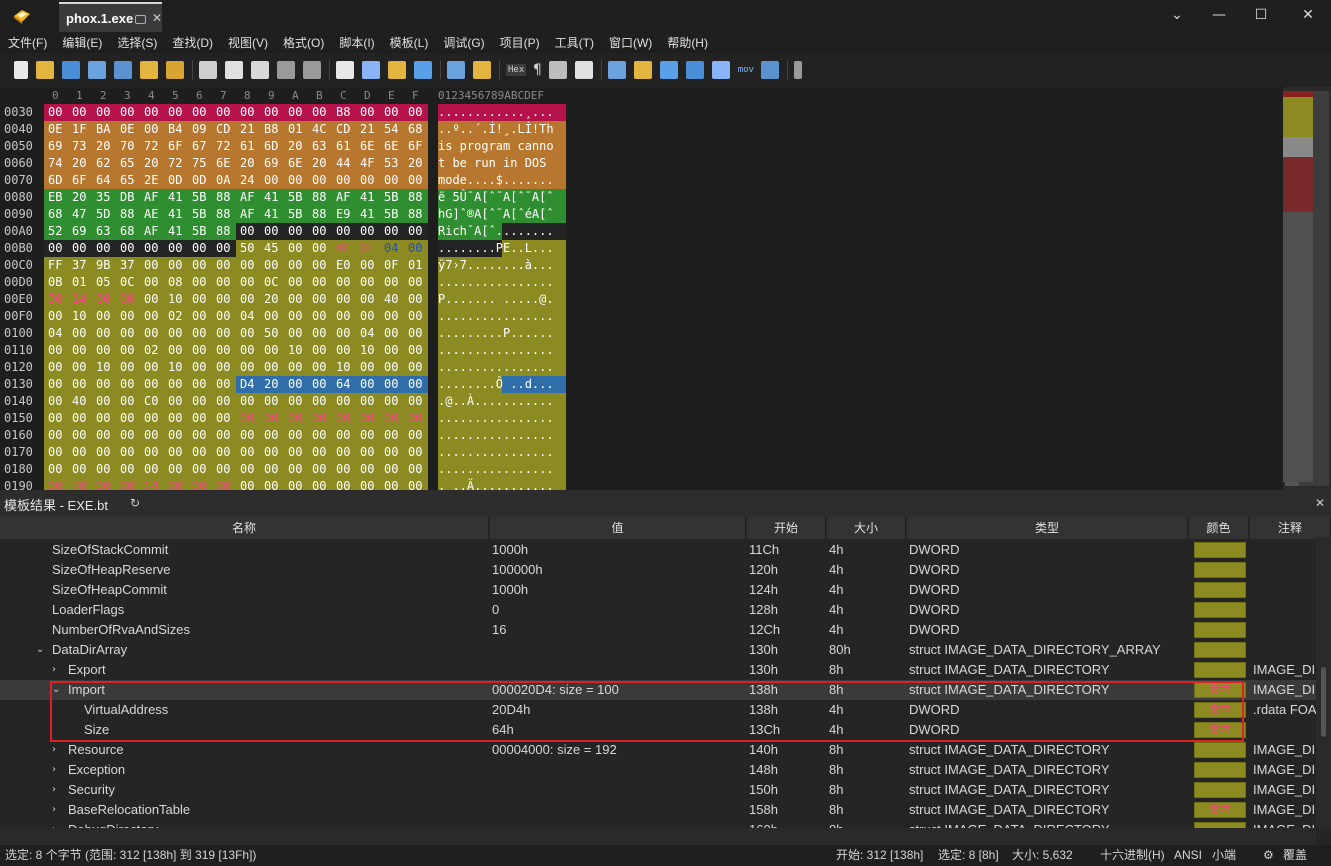 The width and height of the screenshot is (1331, 866). What do you see at coordinates (537, 70) in the screenshot?
I see `show-whitespace-toggle: ¶` at bounding box center [537, 70].